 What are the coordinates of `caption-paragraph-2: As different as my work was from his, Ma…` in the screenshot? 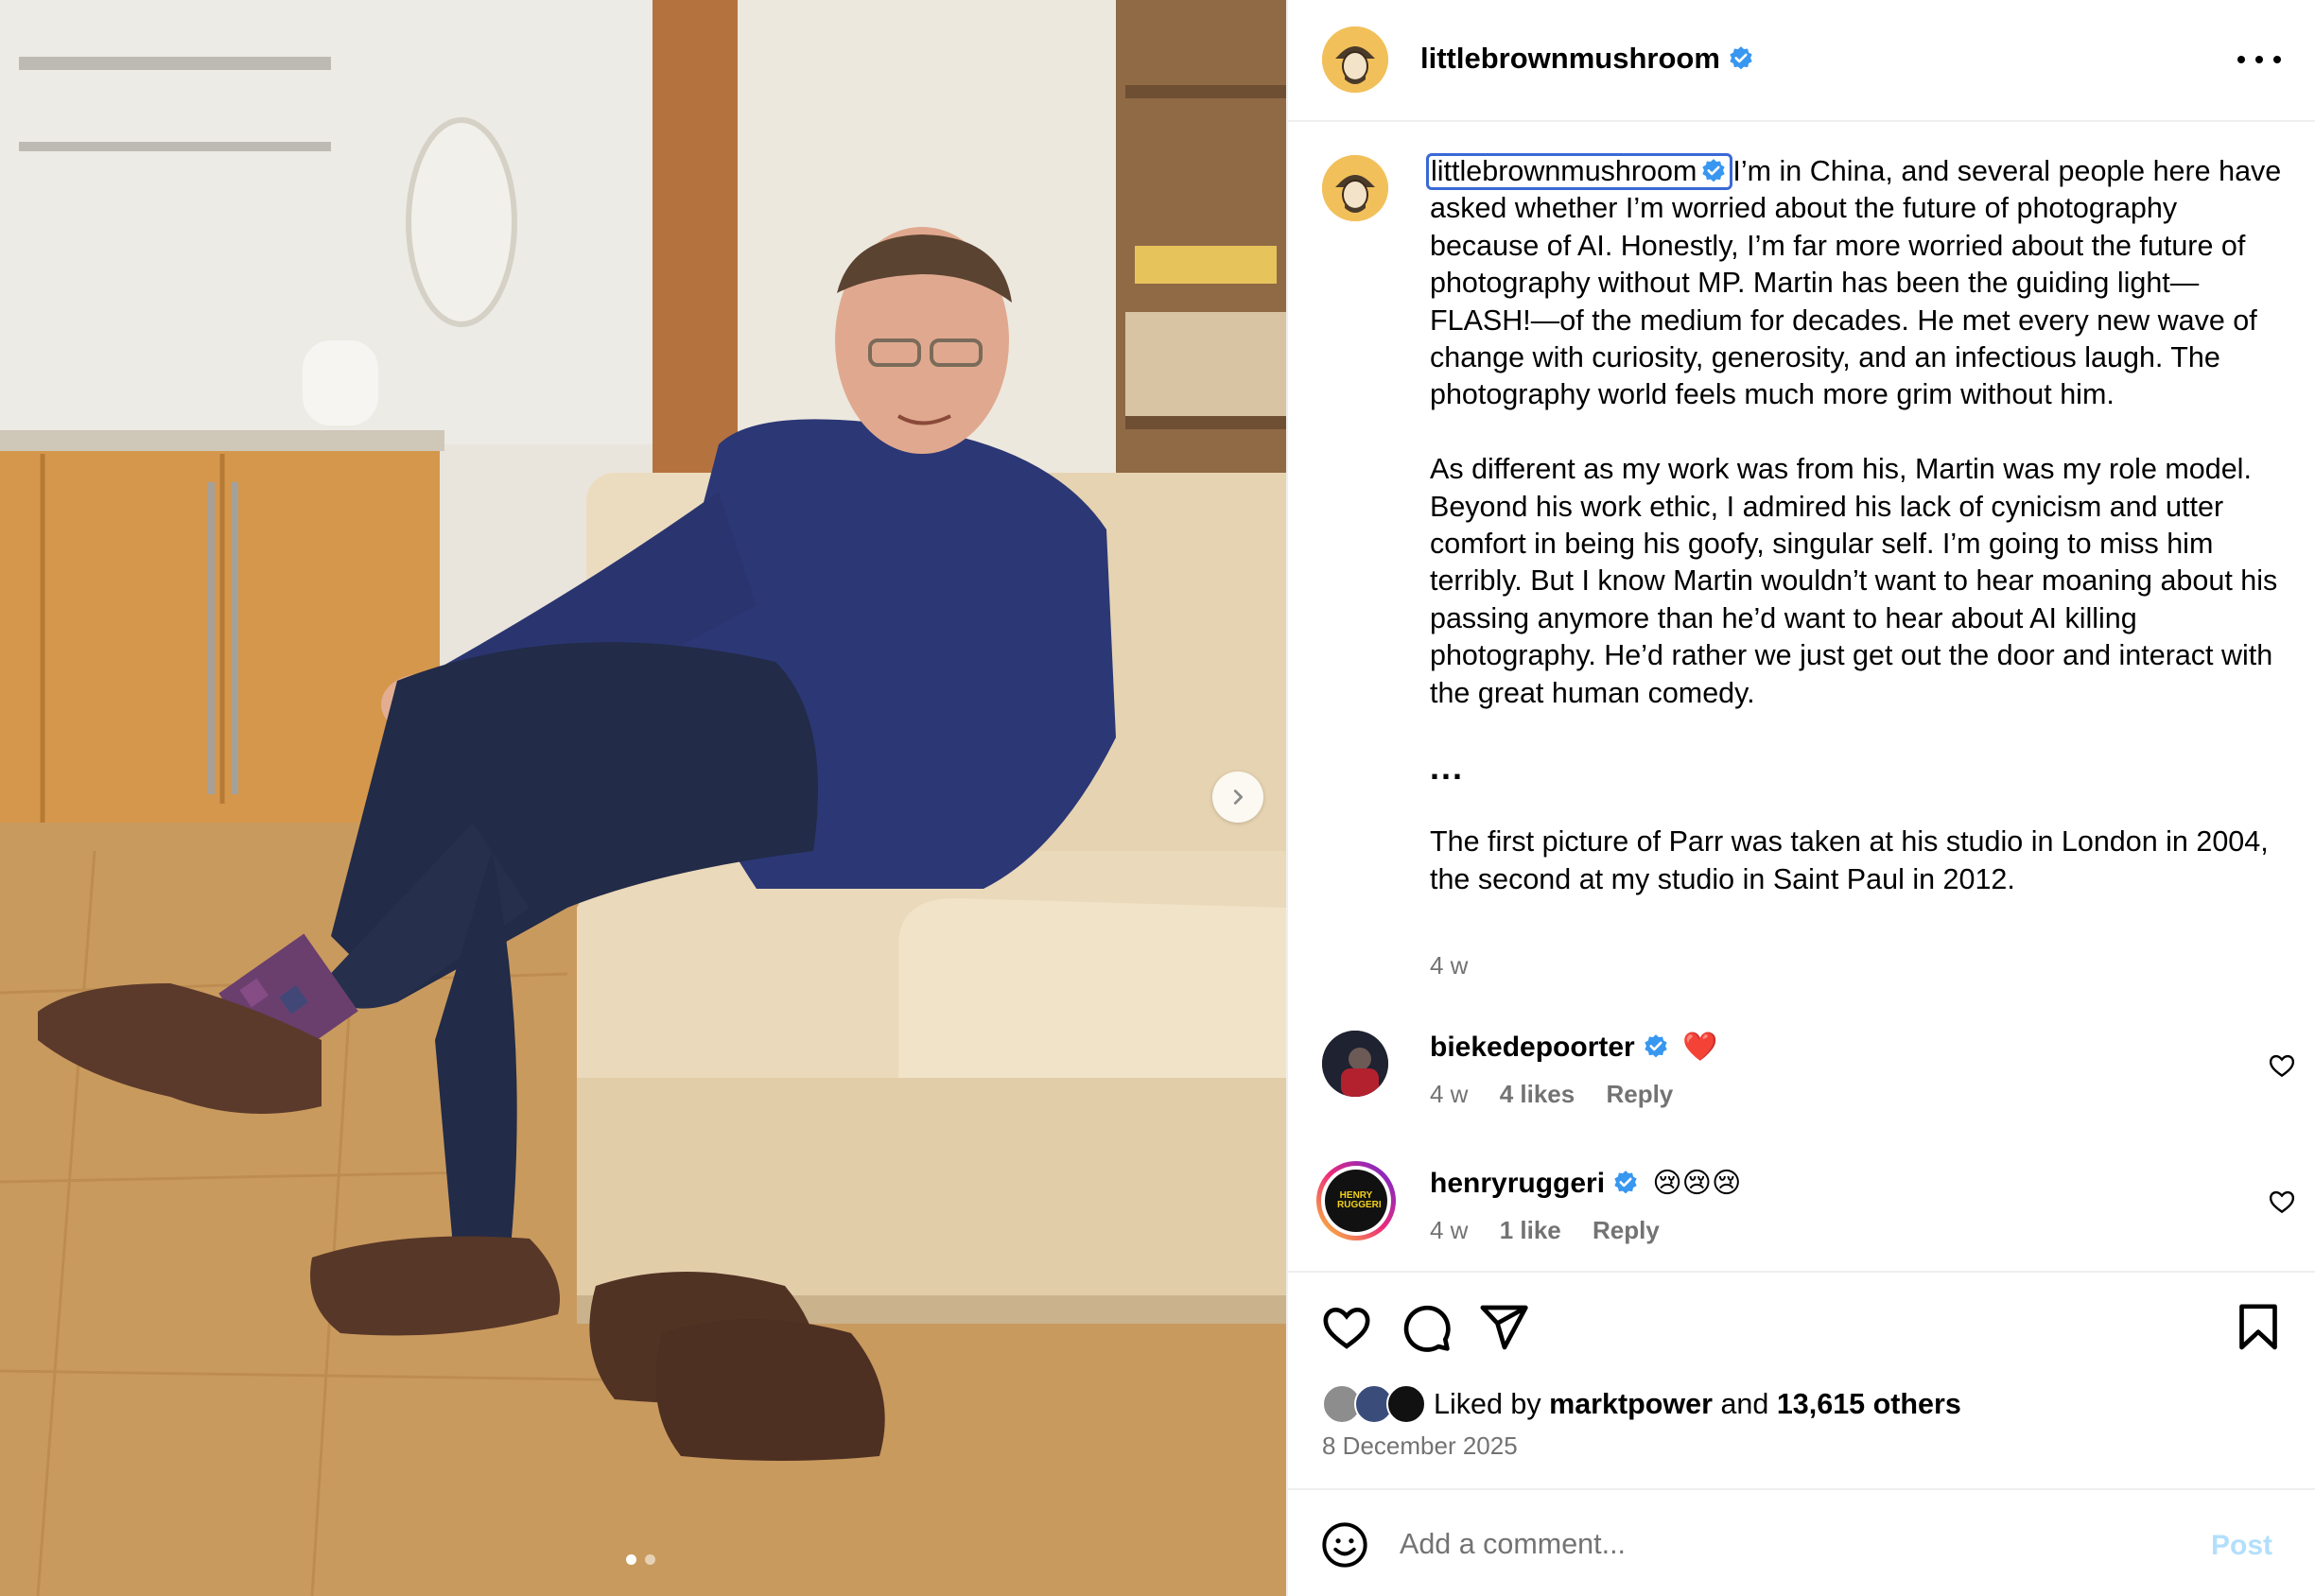 It's located at (1854, 581).